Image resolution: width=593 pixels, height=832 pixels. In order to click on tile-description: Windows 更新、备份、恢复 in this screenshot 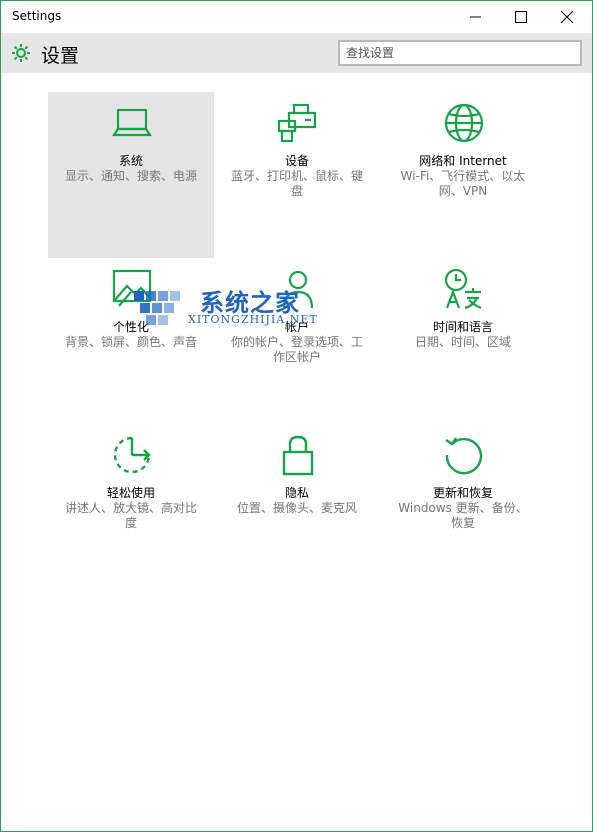, I will do `click(463, 515)`.